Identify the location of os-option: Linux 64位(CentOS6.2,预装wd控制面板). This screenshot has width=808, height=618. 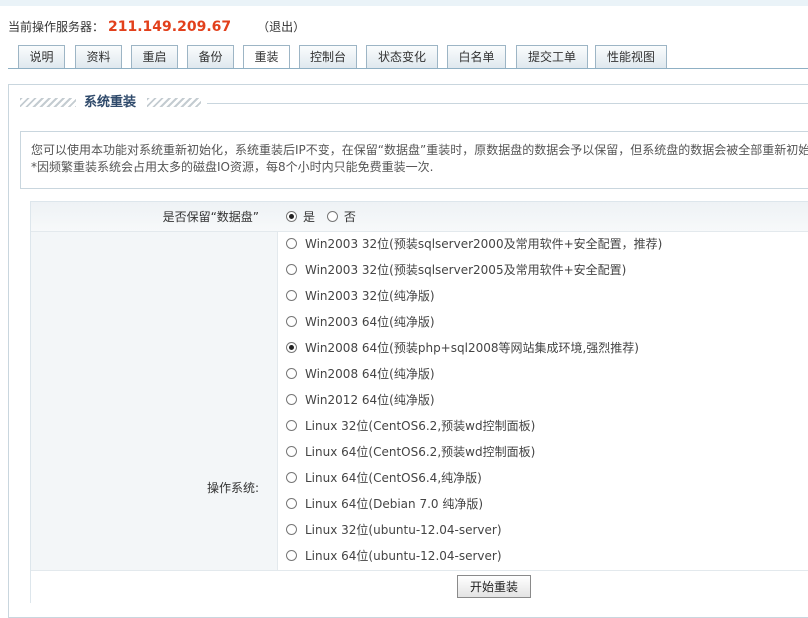
(410, 452).